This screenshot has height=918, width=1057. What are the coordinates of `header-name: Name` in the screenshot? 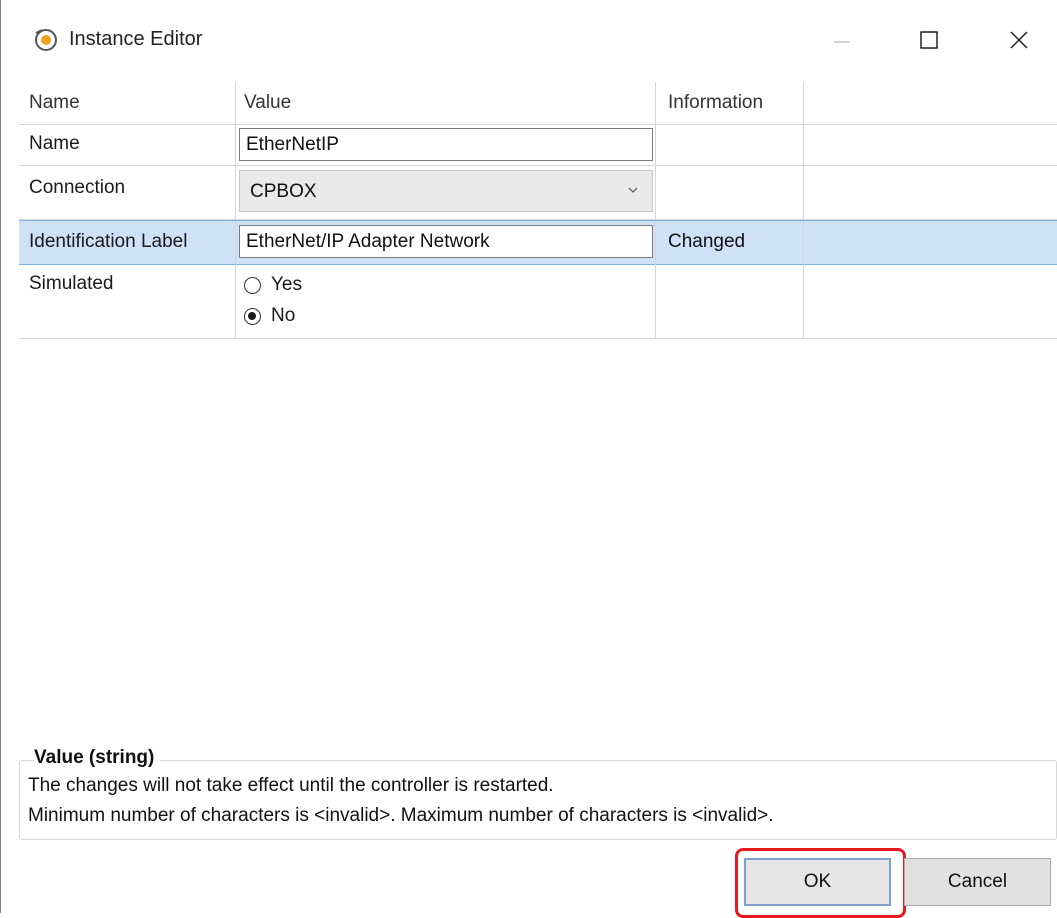 It's located at (127, 103).